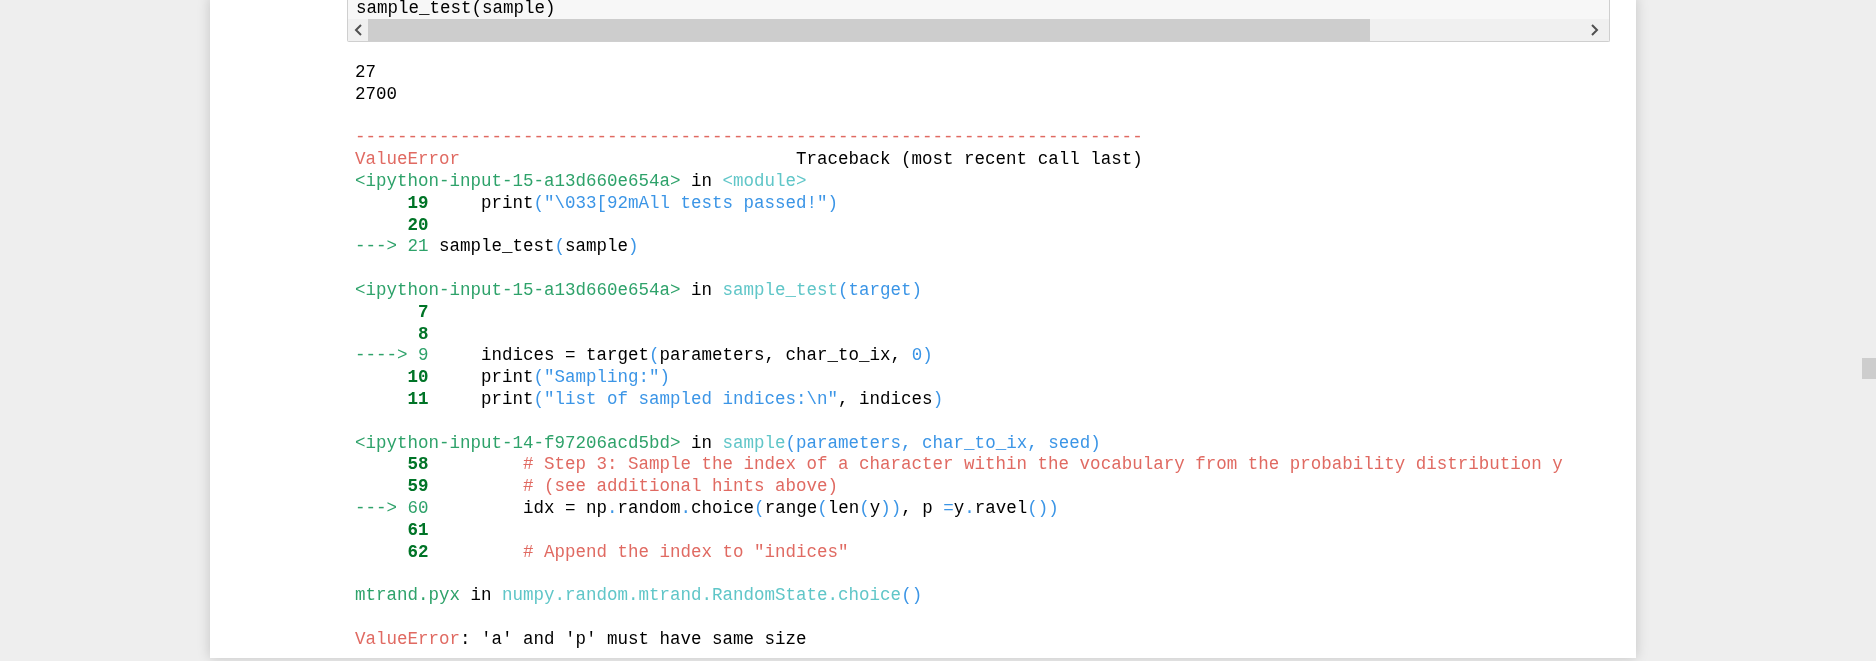 Image resolution: width=1876 pixels, height=661 pixels. What do you see at coordinates (538, 378) in the screenshot?
I see `output-line: 10 print("Sampling:")` at bounding box center [538, 378].